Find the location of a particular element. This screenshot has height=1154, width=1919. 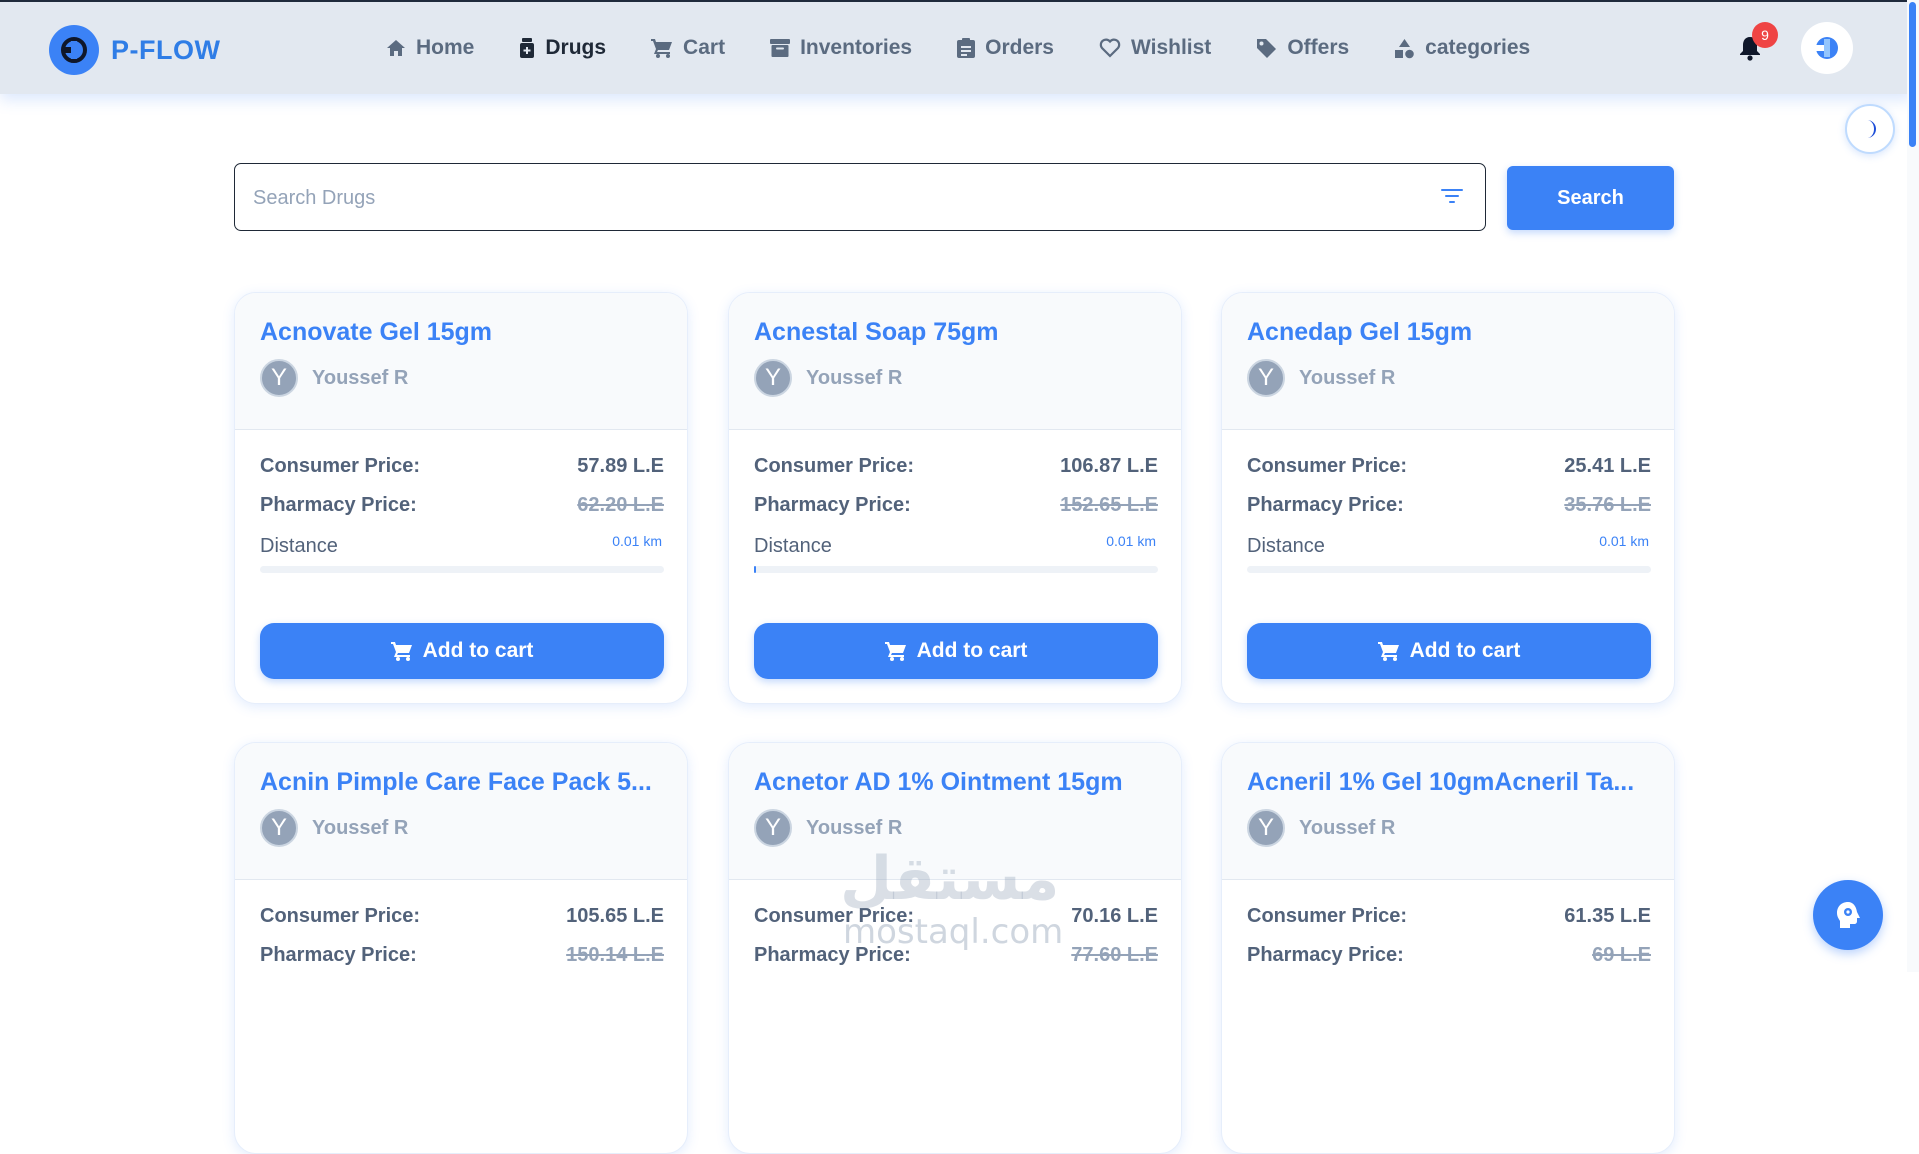

nav-item-offers: Offers is located at coordinates (1302, 48).